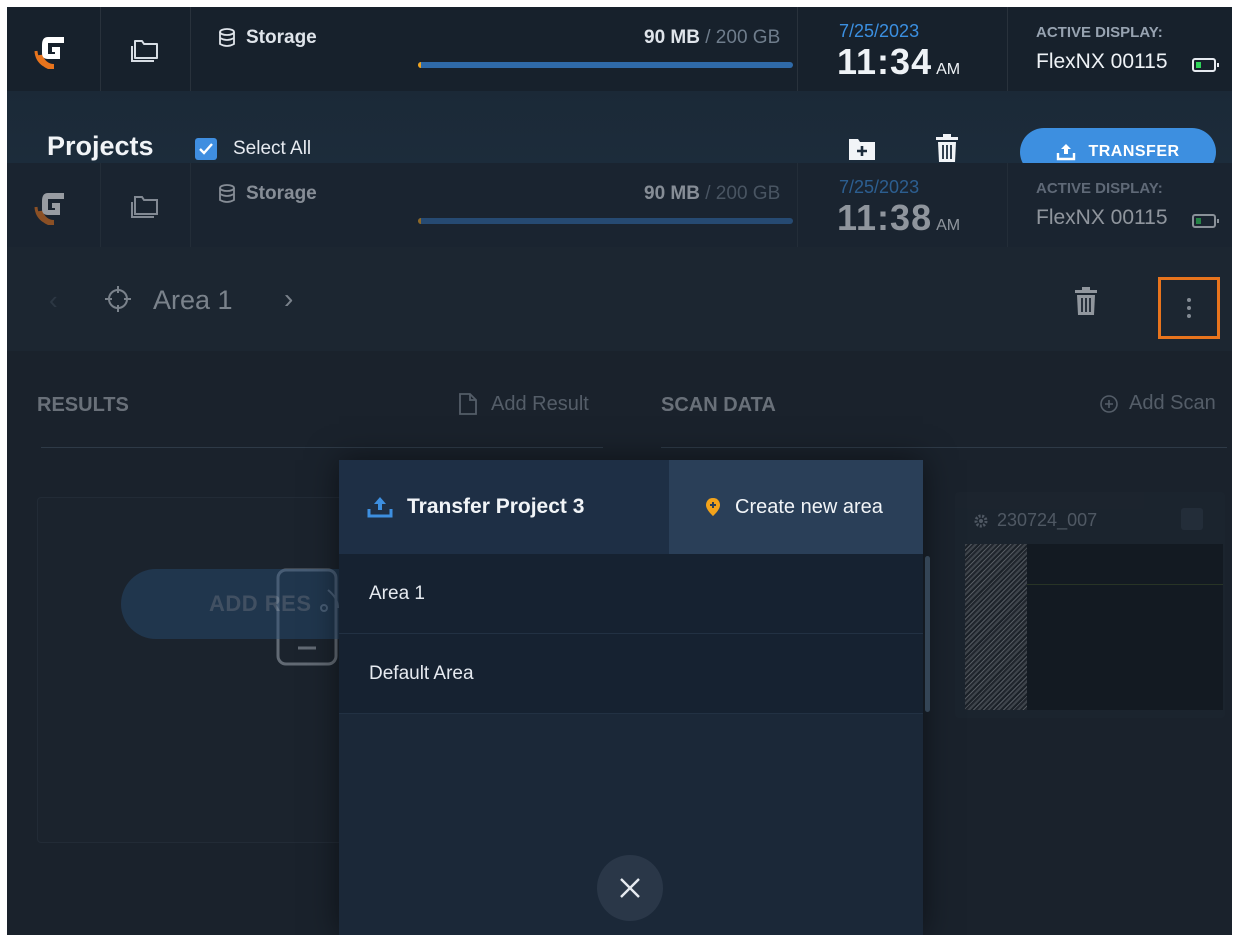 The height and width of the screenshot is (935, 1252). Describe the element at coordinates (288, 299) in the screenshot. I see `next-area-chevron-icon: ›` at that location.